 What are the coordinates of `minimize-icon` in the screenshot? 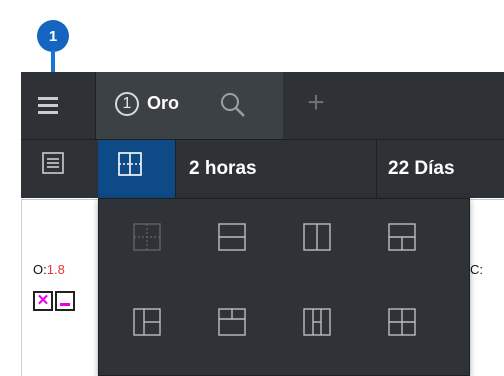 It's located at (65, 301).